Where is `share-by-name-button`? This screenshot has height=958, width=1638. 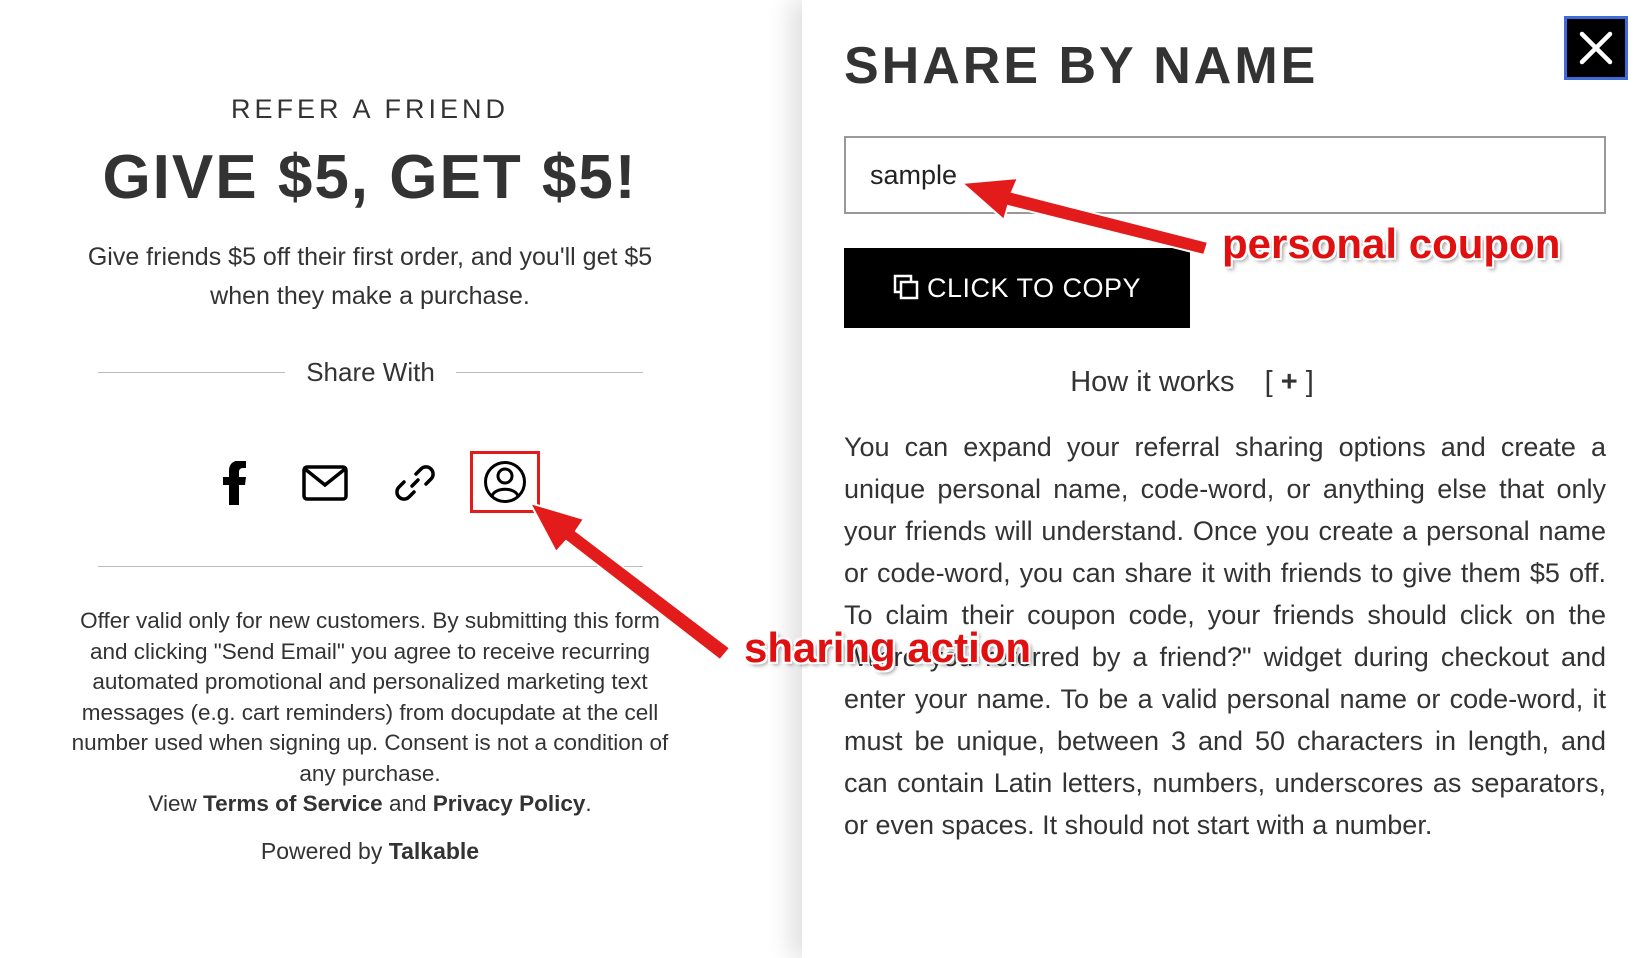
share-by-name-button is located at coordinates (505, 482).